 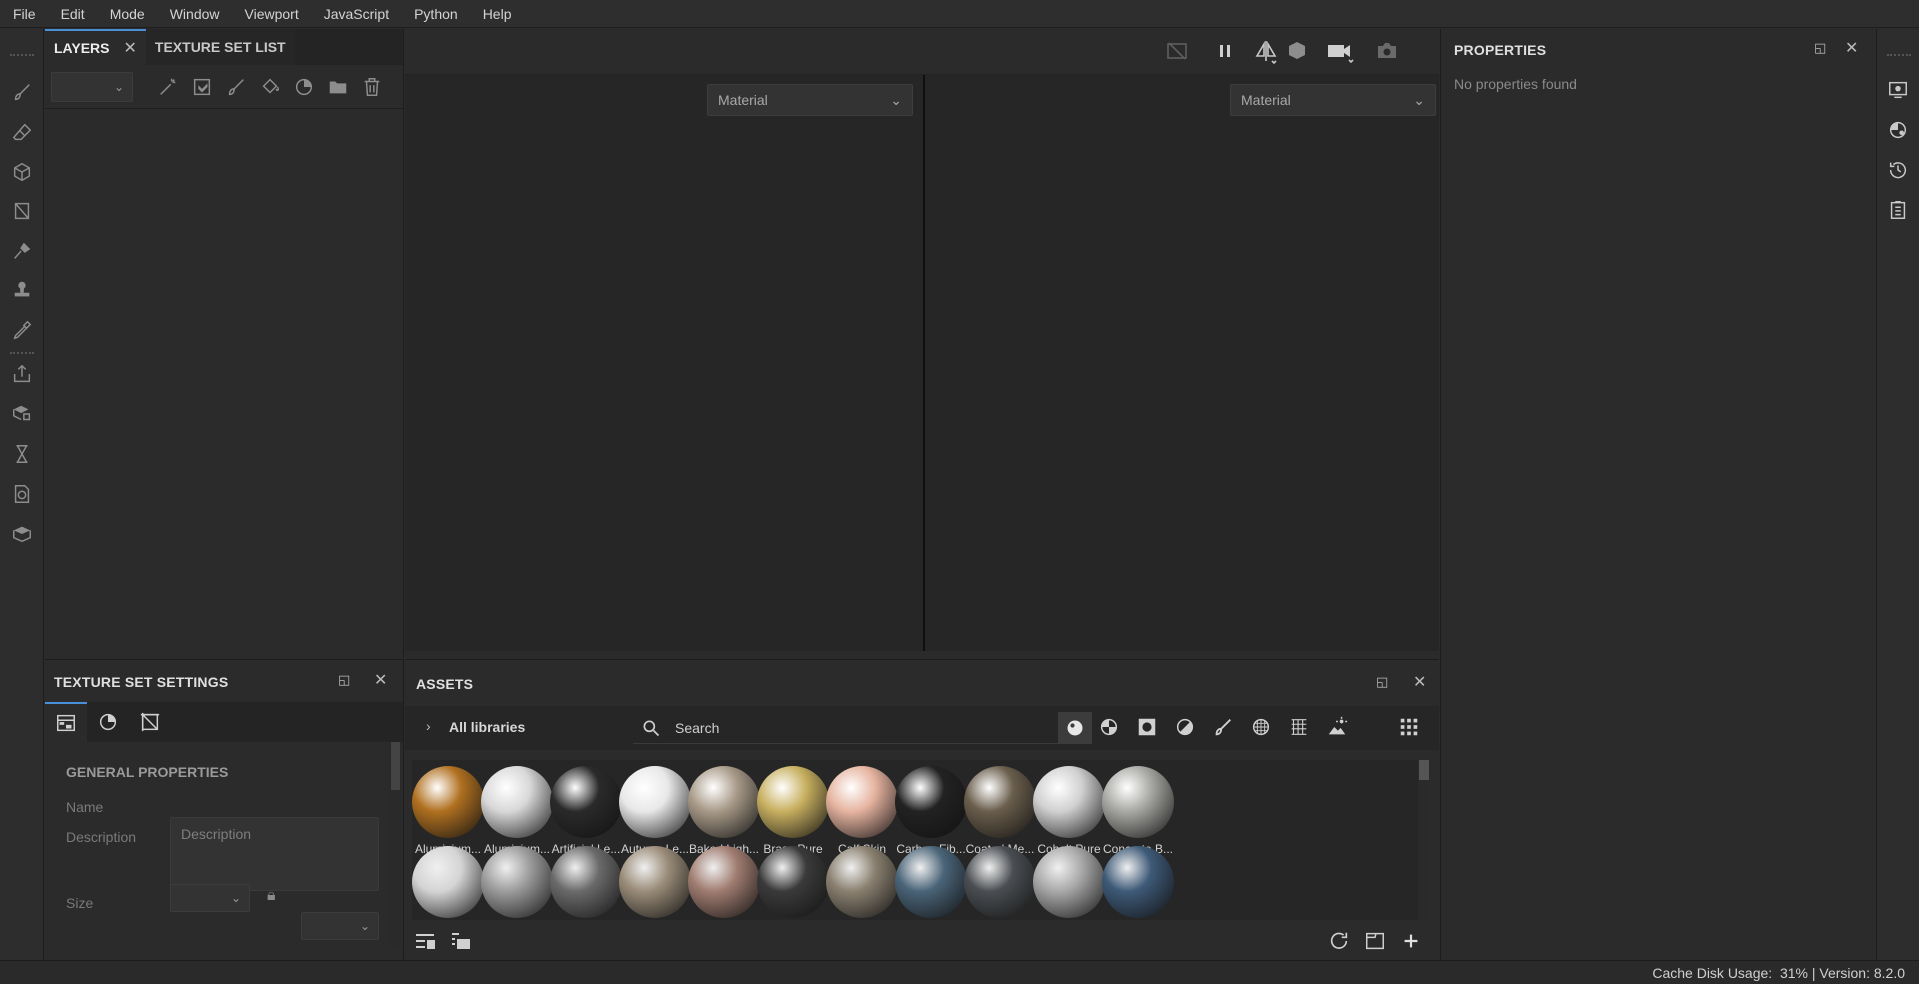 What do you see at coordinates (1898, 170) in the screenshot?
I see `history-button` at bounding box center [1898, 170].